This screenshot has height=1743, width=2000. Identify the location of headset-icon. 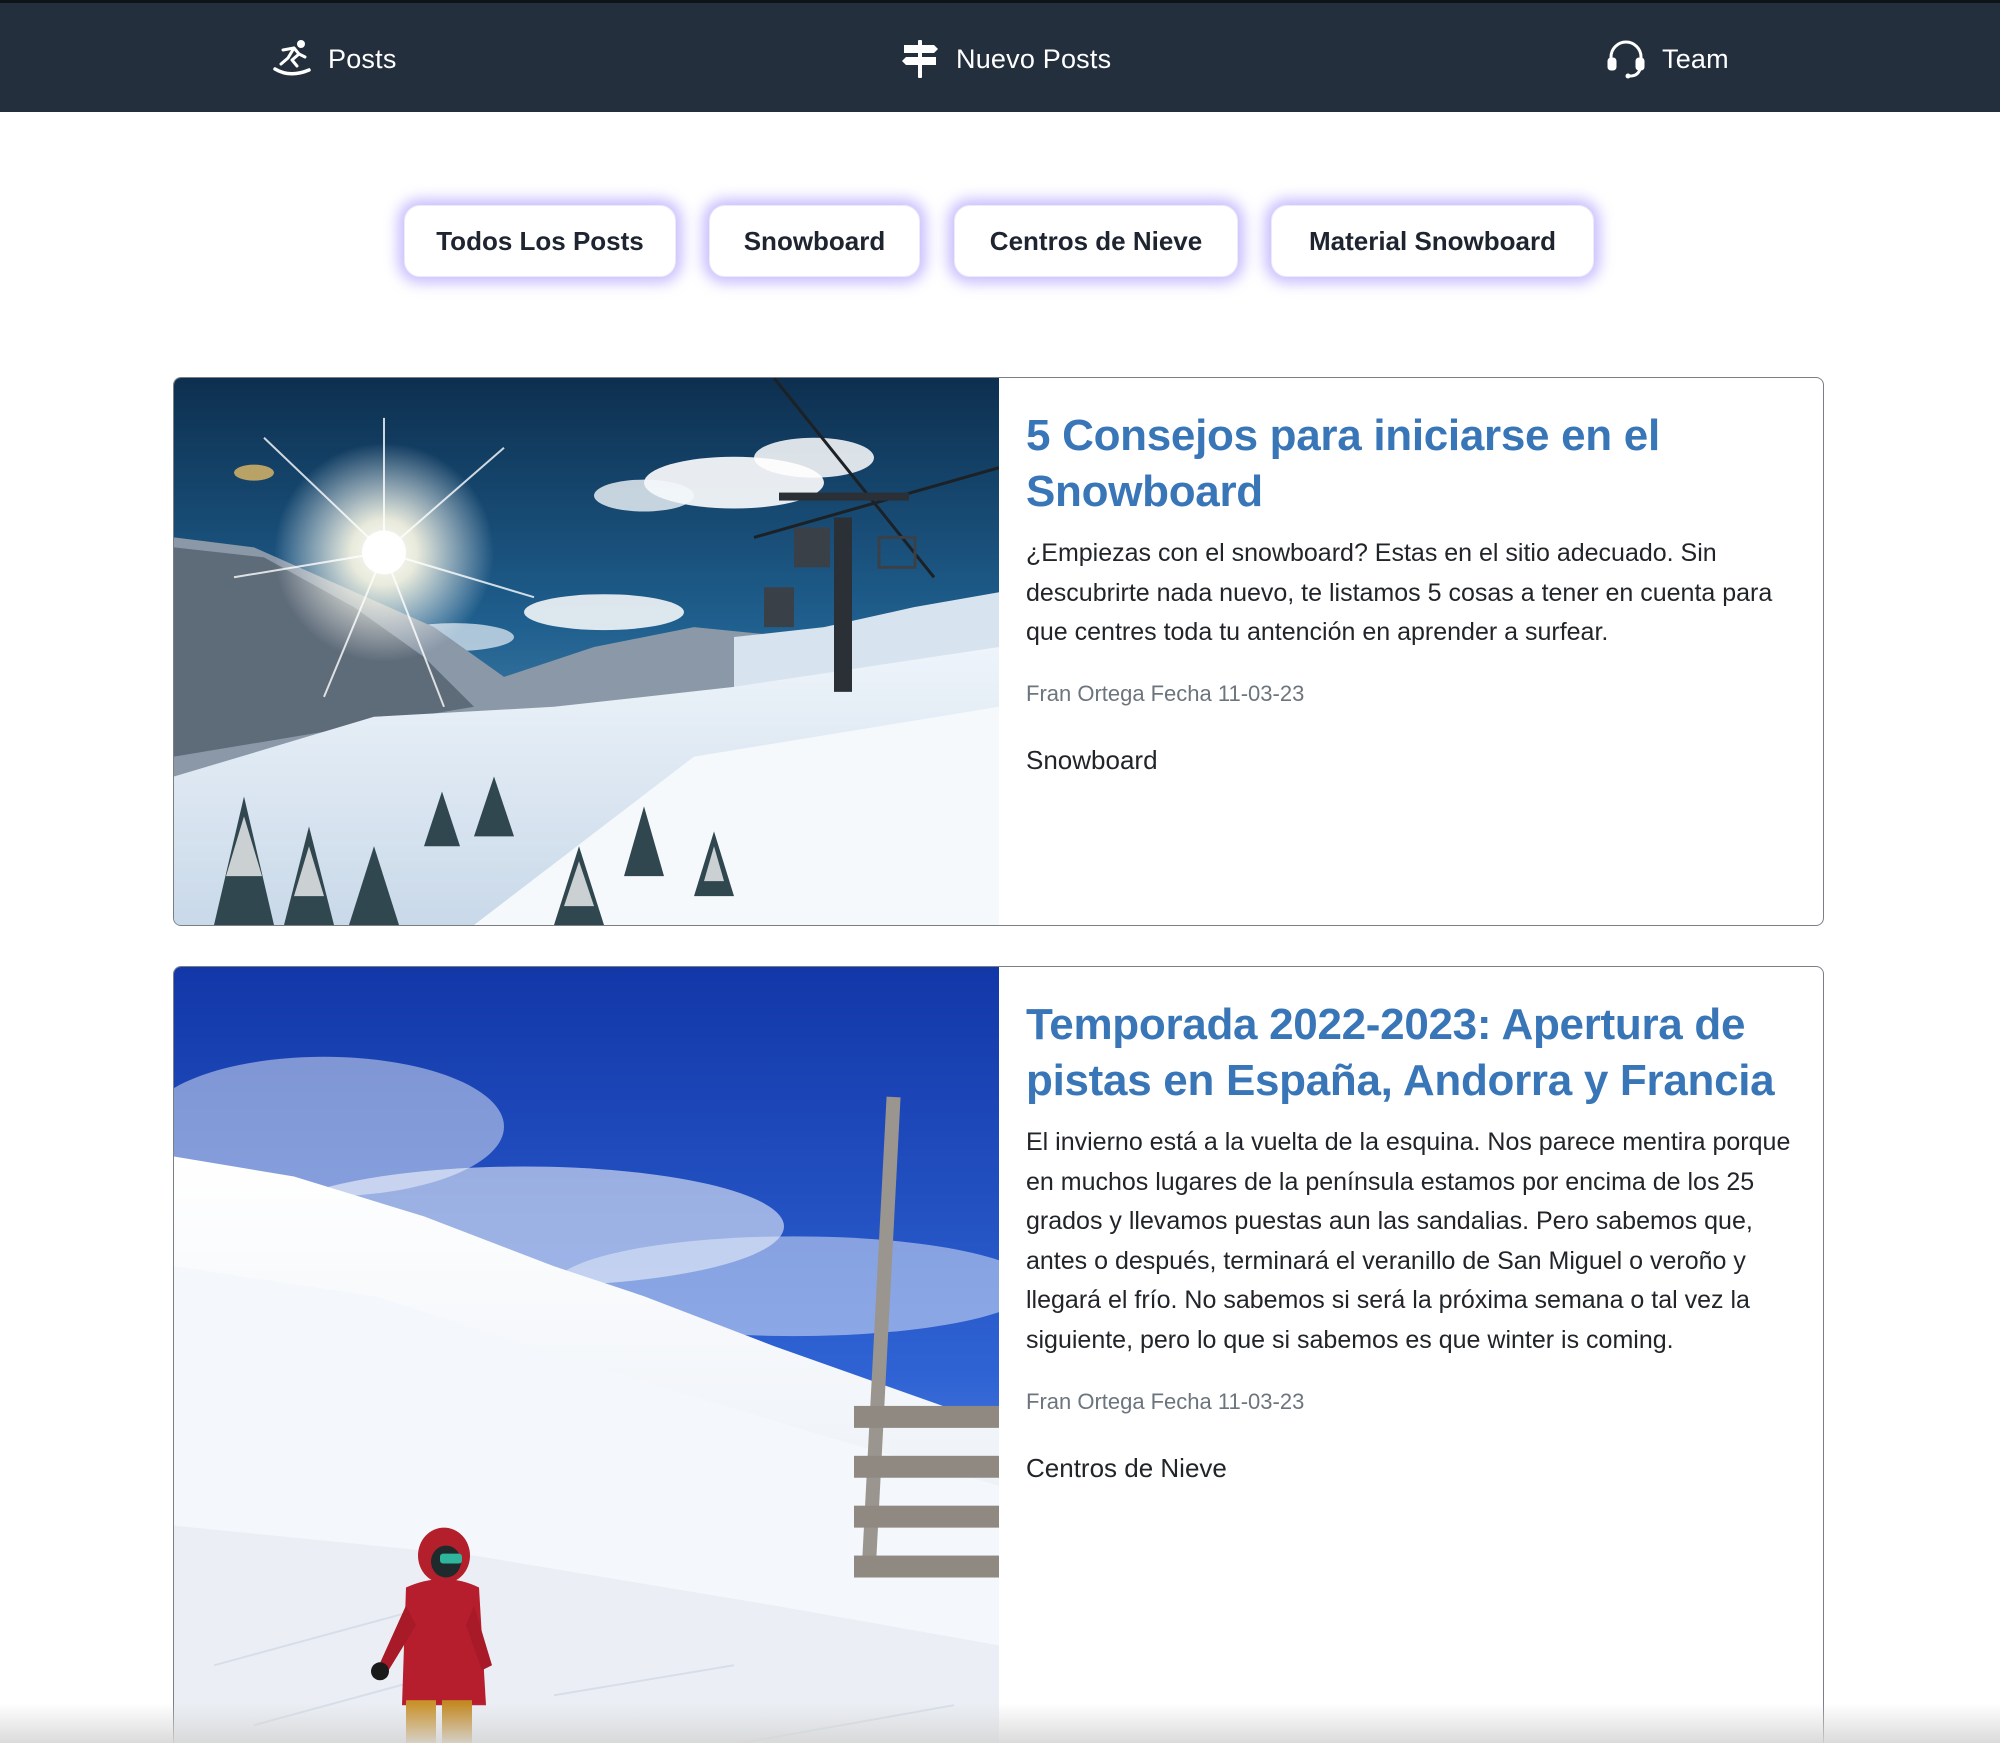
(1626, 59).